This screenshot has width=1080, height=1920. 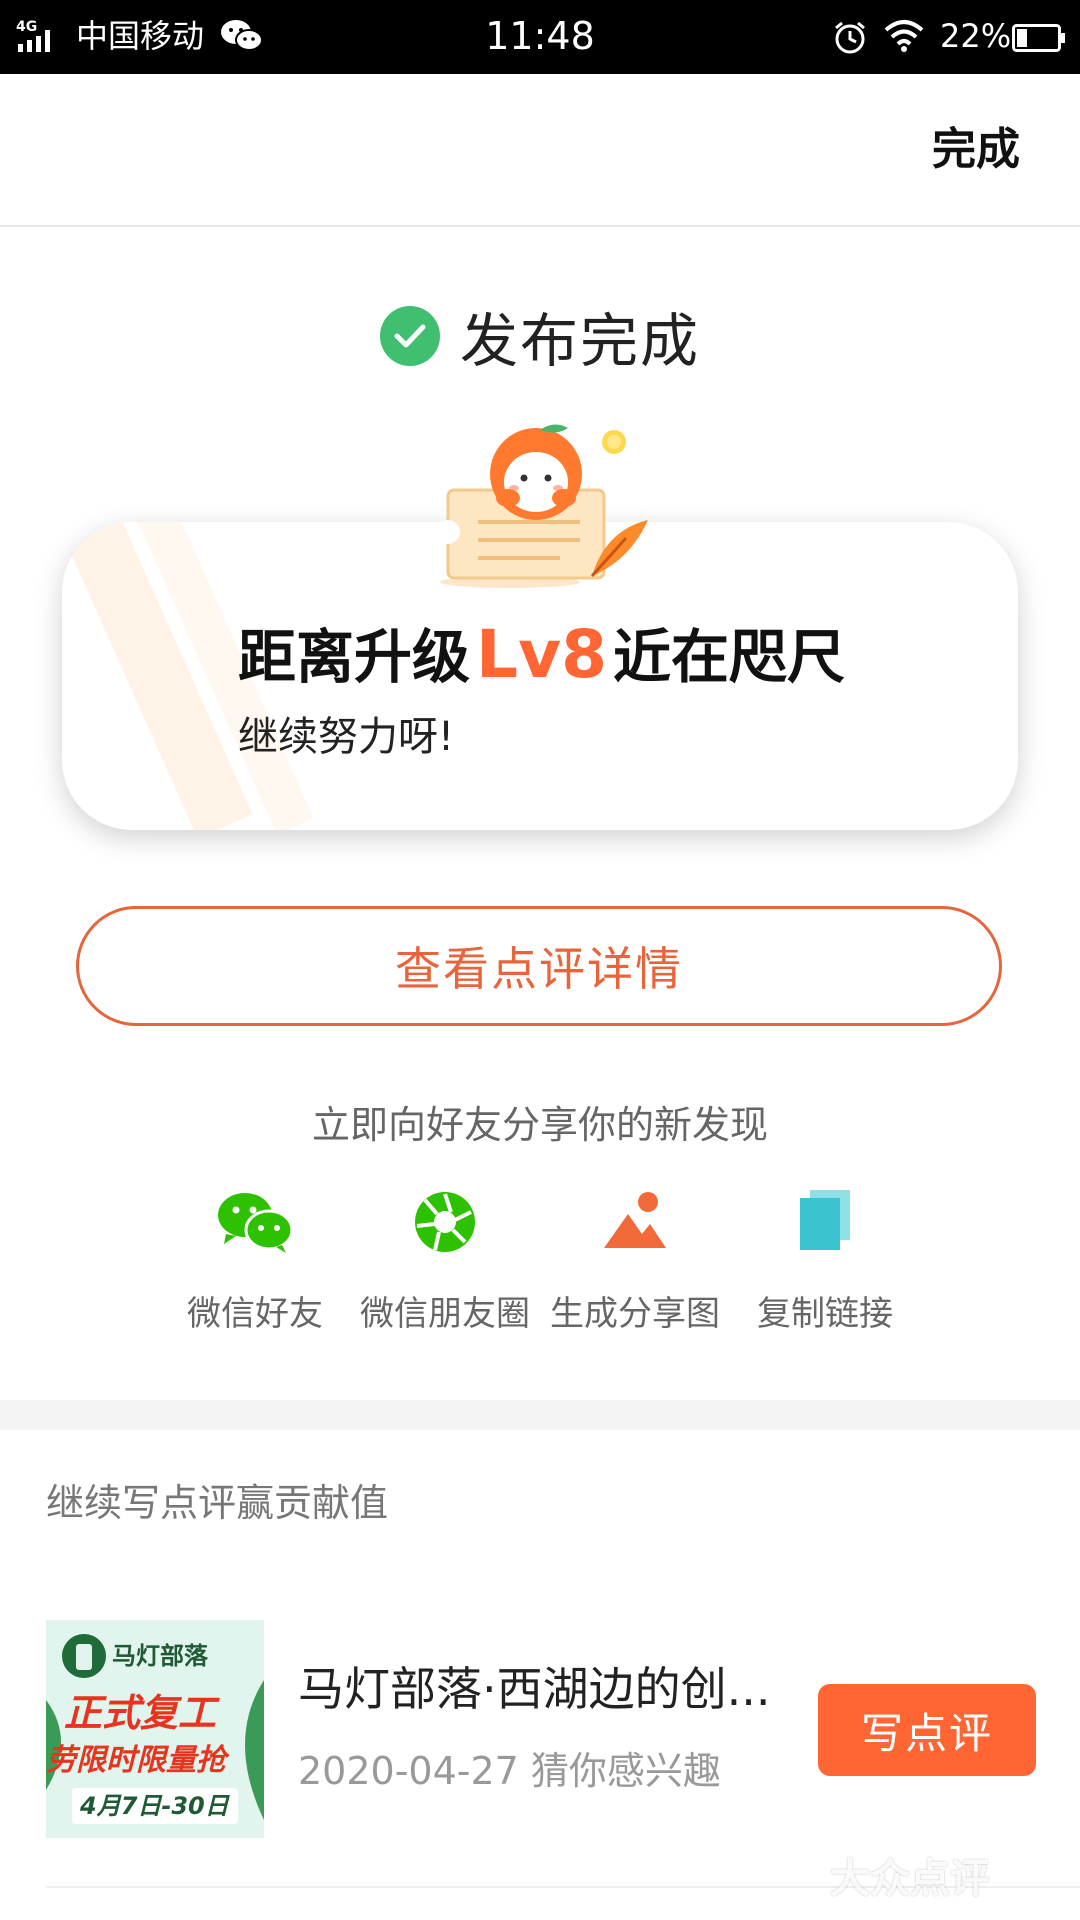 I want to click on share-prompt: 立即向好友分享你的新发现, so click(x=539, y=1125).